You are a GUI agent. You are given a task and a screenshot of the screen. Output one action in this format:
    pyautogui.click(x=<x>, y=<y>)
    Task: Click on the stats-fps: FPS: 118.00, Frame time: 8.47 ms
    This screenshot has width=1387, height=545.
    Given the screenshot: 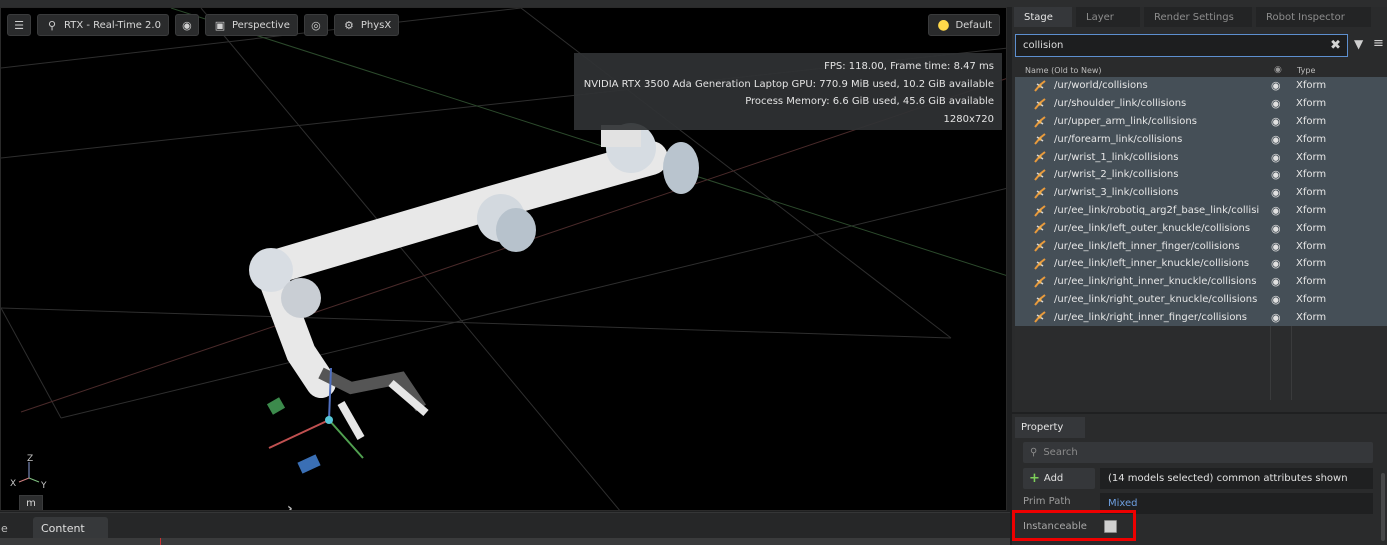 What is the action you would take?
    pyautogui.click(x=909, y=66)
    